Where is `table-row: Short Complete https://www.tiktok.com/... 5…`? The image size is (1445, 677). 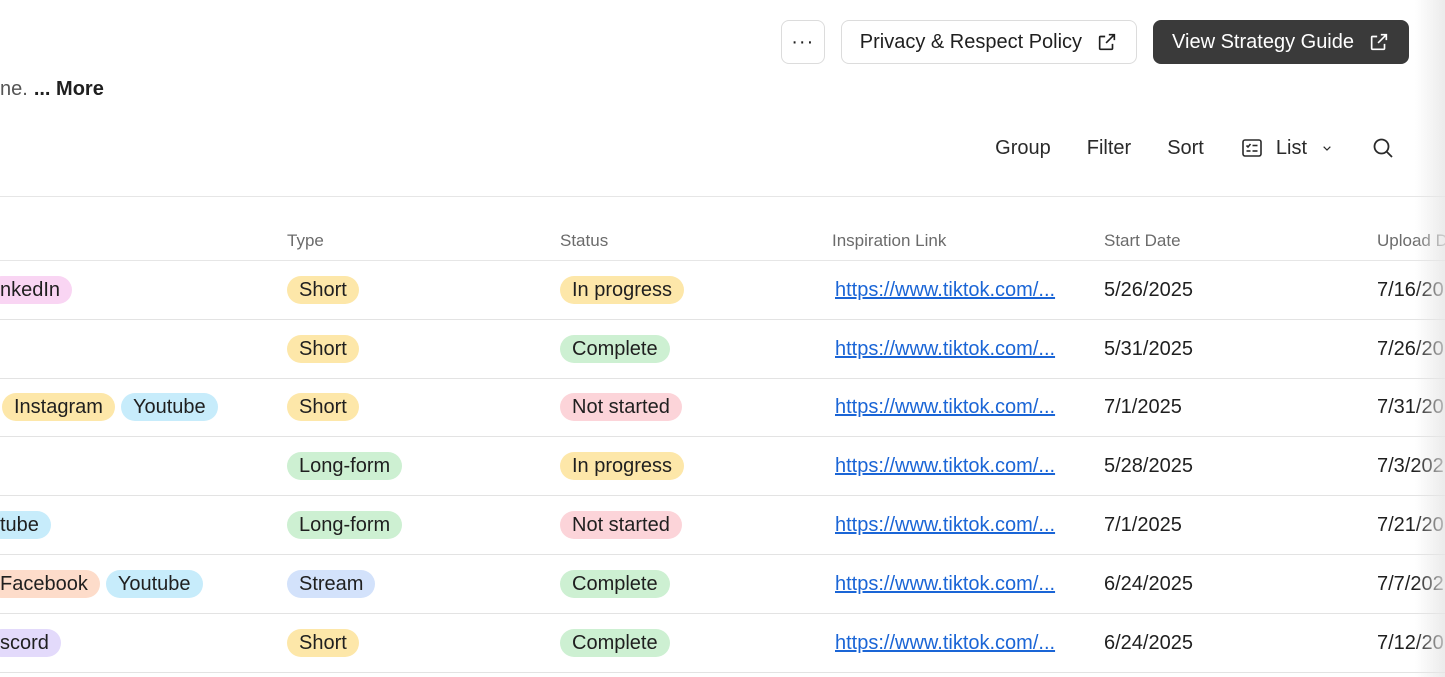 table-row: Short Complete https://www.tiktok.com/... 5… is located at coordinates (722, 349).